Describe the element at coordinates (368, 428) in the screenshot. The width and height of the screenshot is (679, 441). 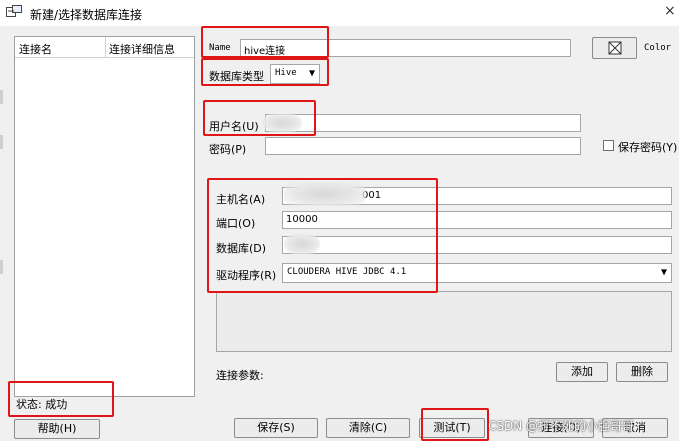
I see `clear-button: 清除(C)` at that location.